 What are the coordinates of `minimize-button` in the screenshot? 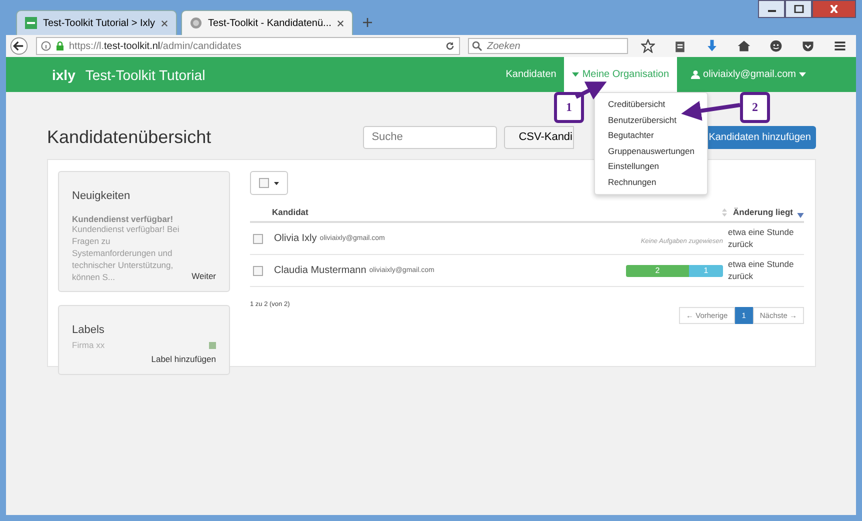 It's located at (771, 9).